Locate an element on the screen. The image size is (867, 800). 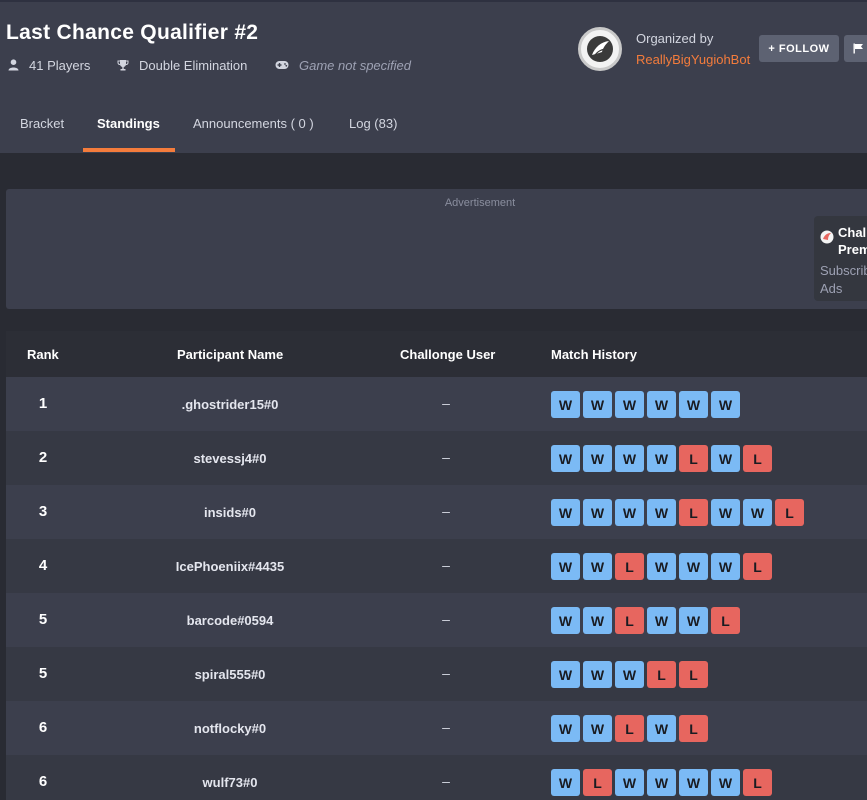
promo-subtitle: Subscrib Ads is located at coordinates (843, 280).